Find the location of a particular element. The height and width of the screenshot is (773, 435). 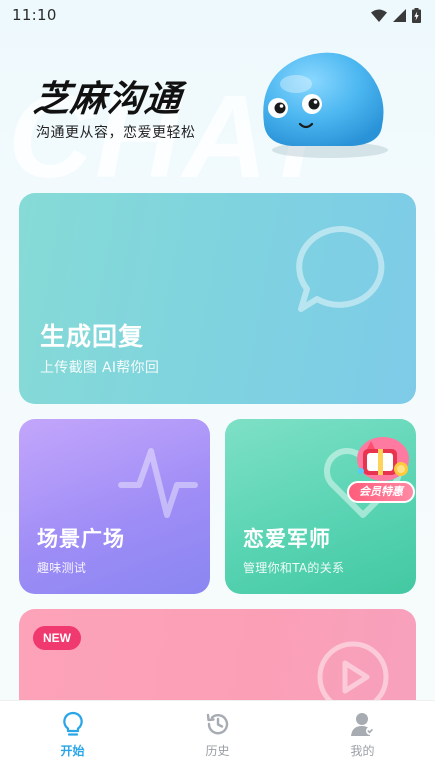

card-title: 场景广场 is located at coordinates (81, 539).